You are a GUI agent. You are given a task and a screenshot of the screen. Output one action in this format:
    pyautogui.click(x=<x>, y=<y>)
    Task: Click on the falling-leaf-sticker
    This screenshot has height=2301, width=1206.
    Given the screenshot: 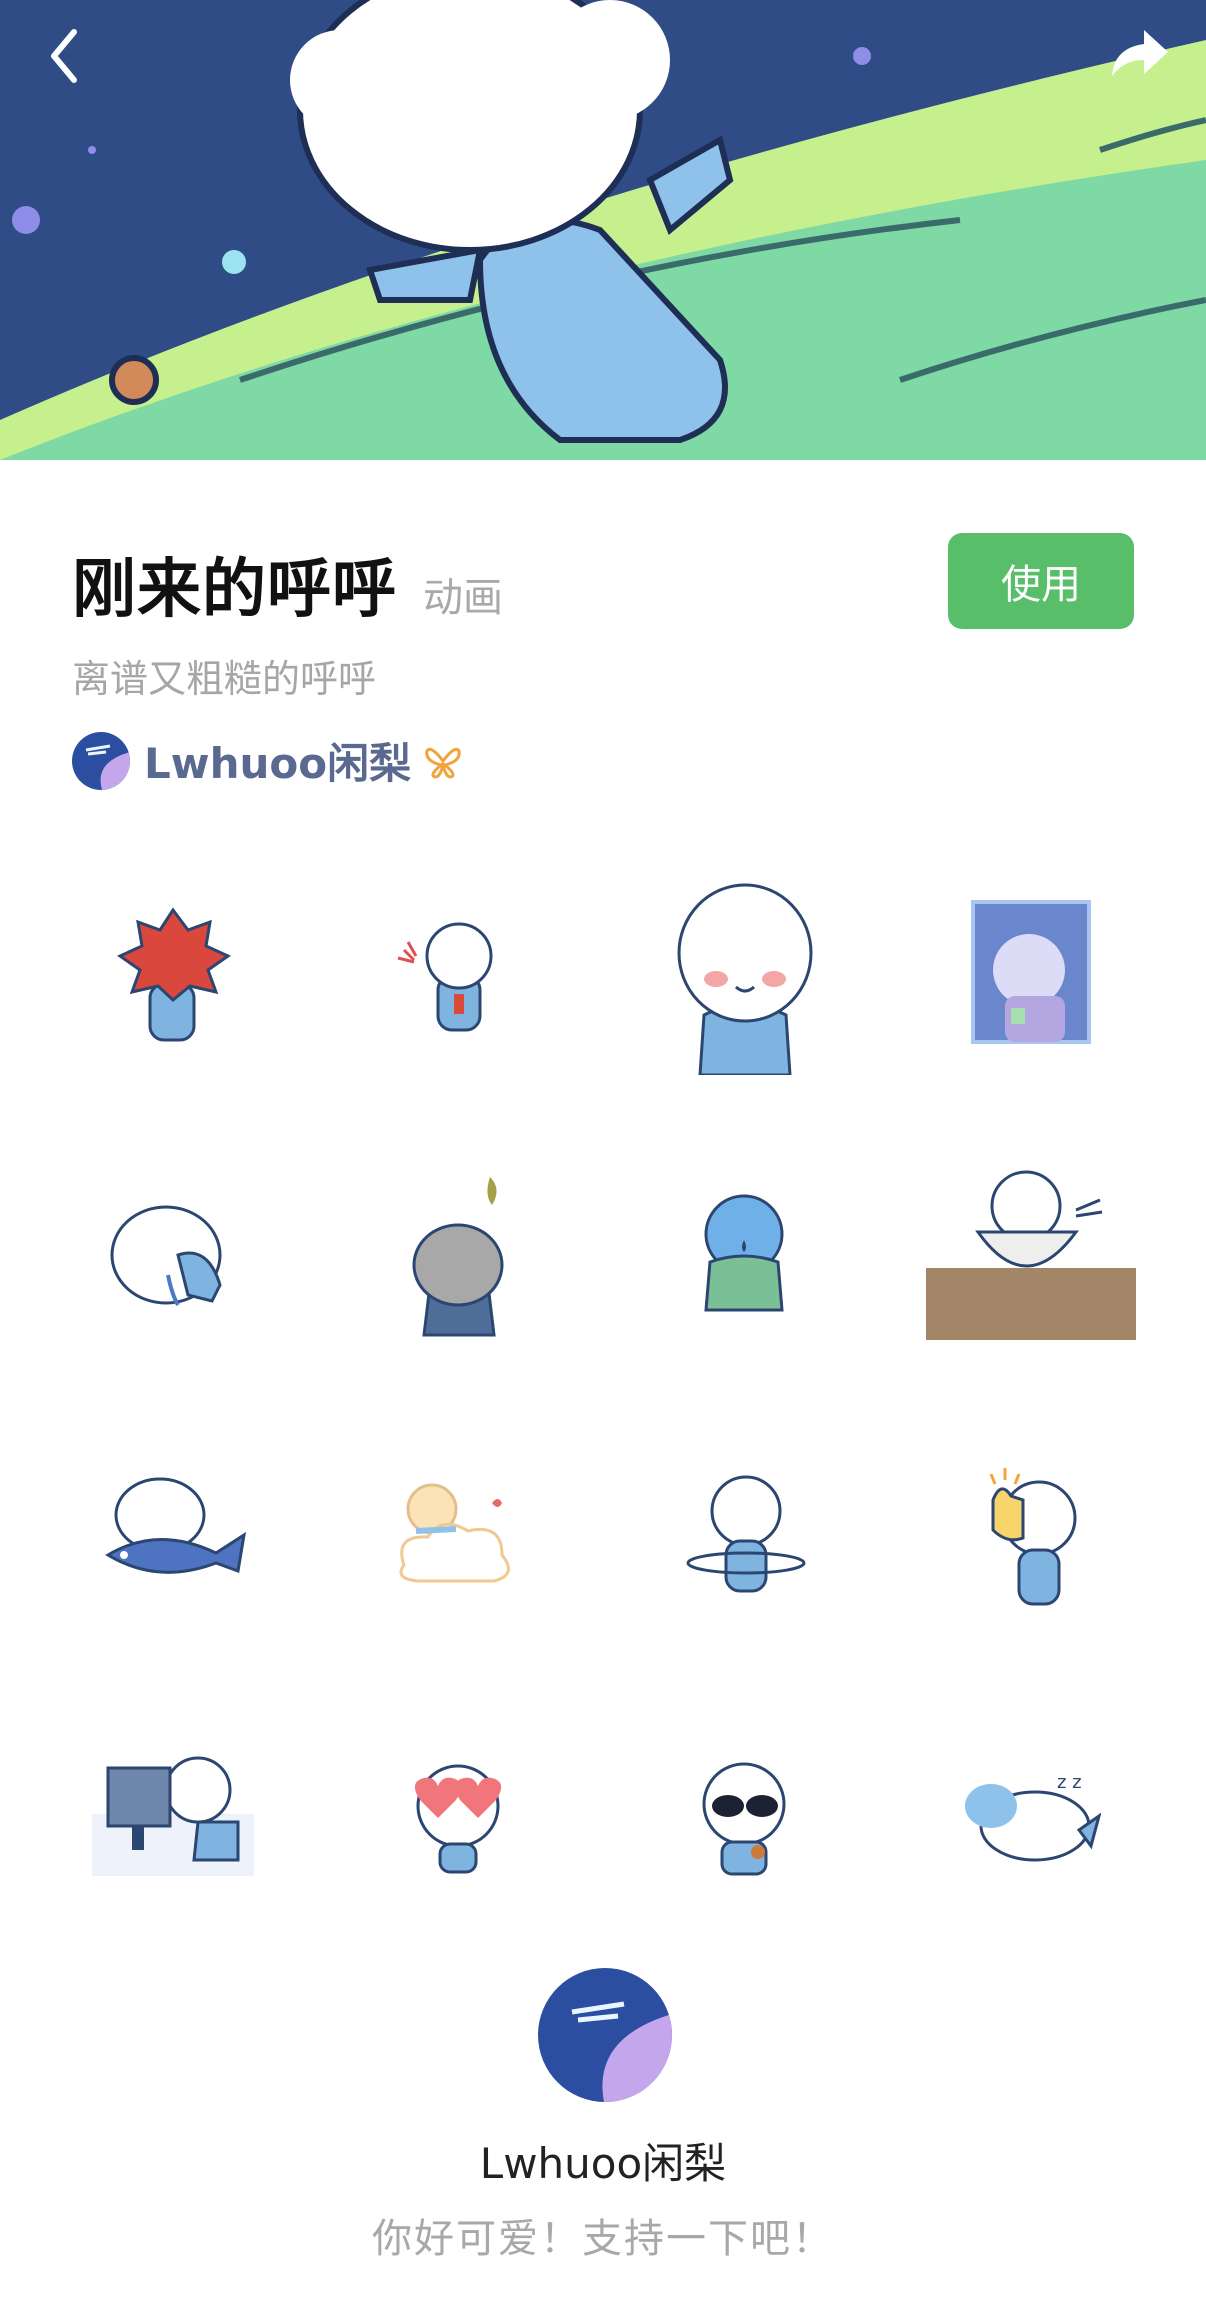 What is the action you would take?
    pyautogui.click(x=458, y=1257)
    